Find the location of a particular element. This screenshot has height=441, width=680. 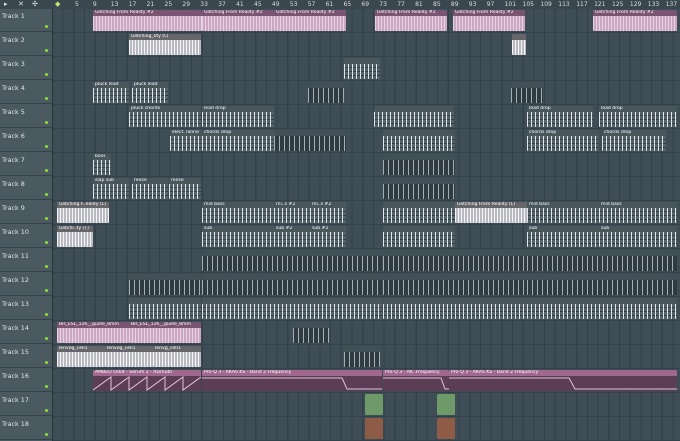

audio-clip: lenvg_cell1 is located at coordinates (177, 356).